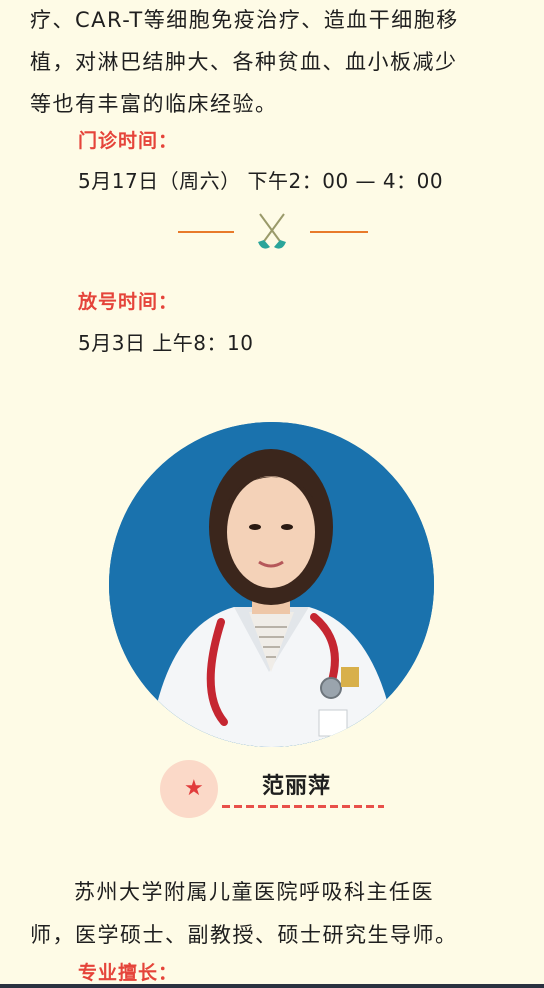  What do you see at coordinates (154, 104) in the screenshot?
I see `intro-line: 等也有丰富的临床经验。` at bounding box center [154, 104].